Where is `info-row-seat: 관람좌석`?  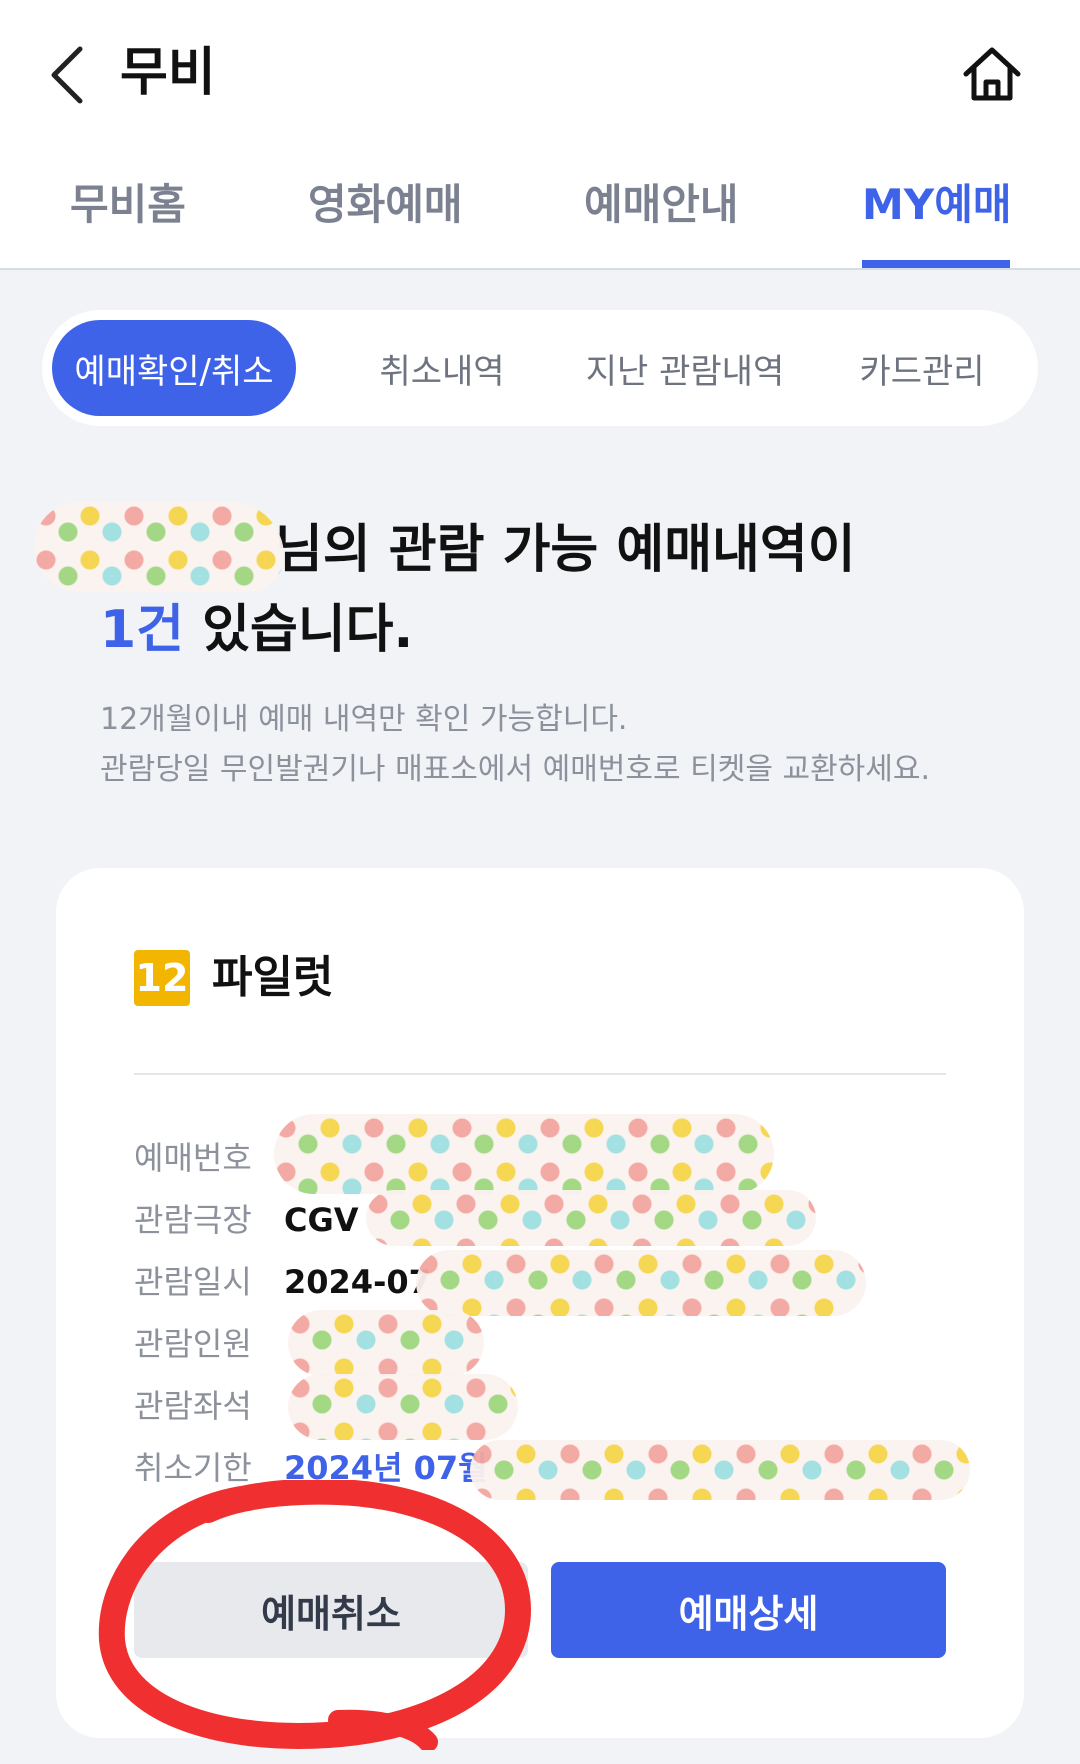 info-row-seat: 관람좌석 is located at coordinates (544, 1406).